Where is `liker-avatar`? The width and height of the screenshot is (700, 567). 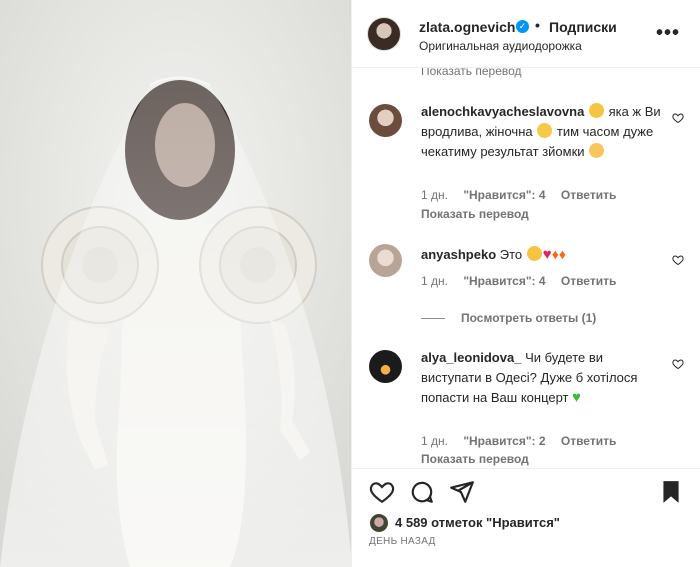 liker-avatar is located at coordinates (379, 523).